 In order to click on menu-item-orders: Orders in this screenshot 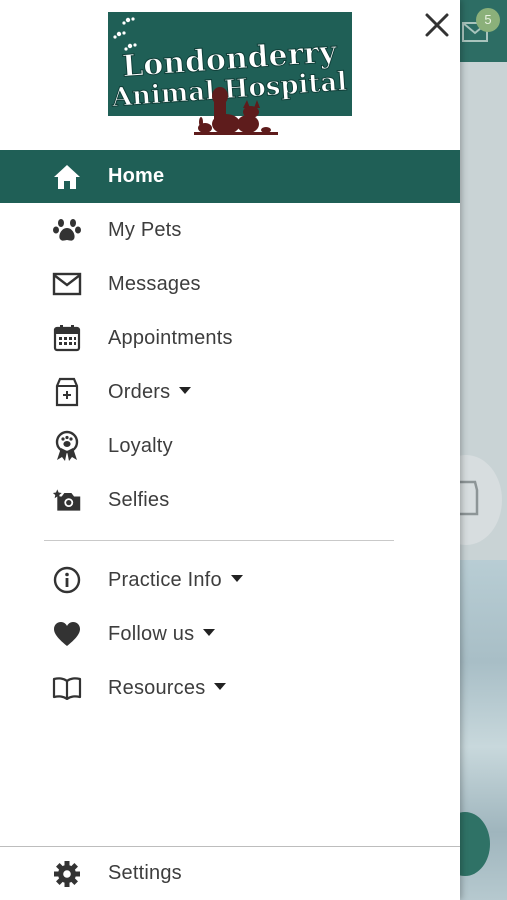, I will do `click(230, 392)`.